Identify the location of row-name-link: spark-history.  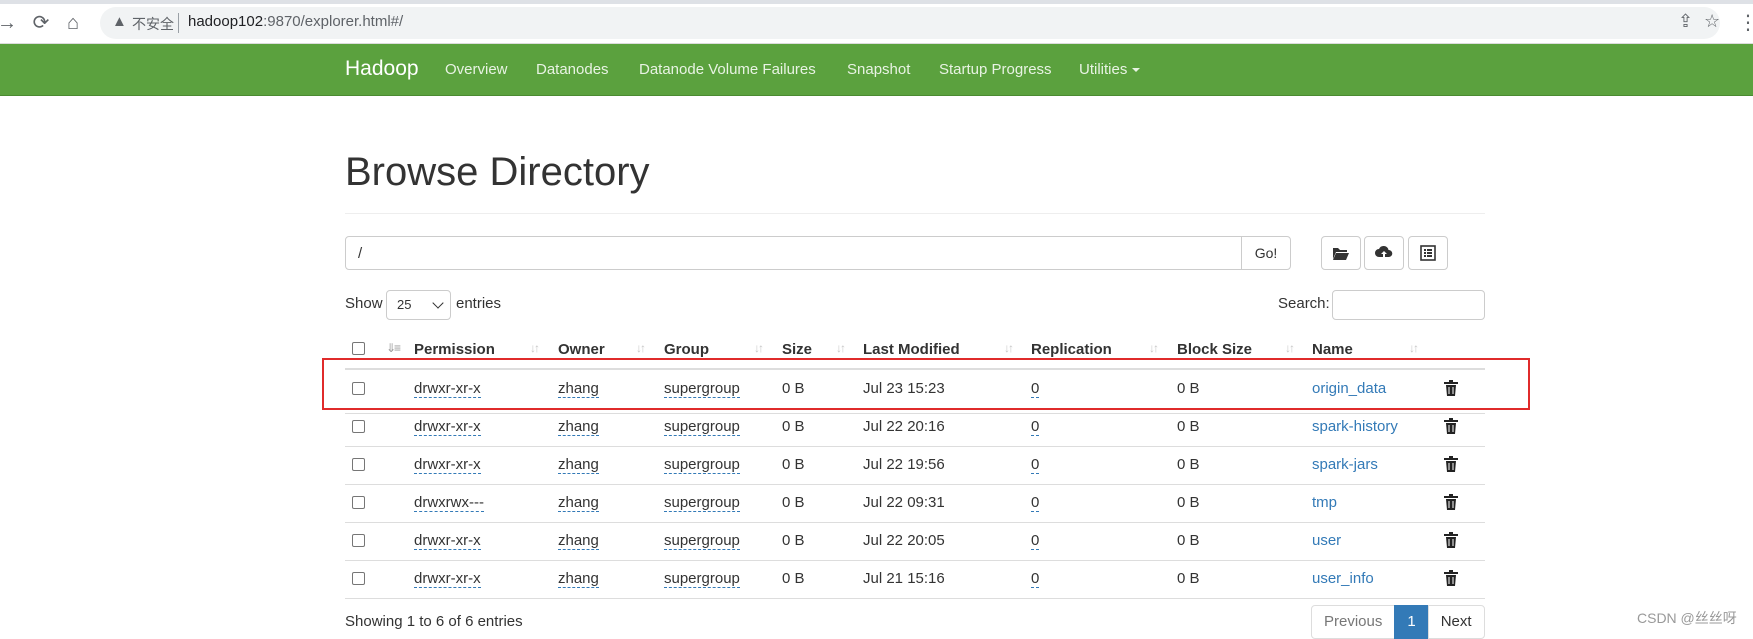
(1355, 426).